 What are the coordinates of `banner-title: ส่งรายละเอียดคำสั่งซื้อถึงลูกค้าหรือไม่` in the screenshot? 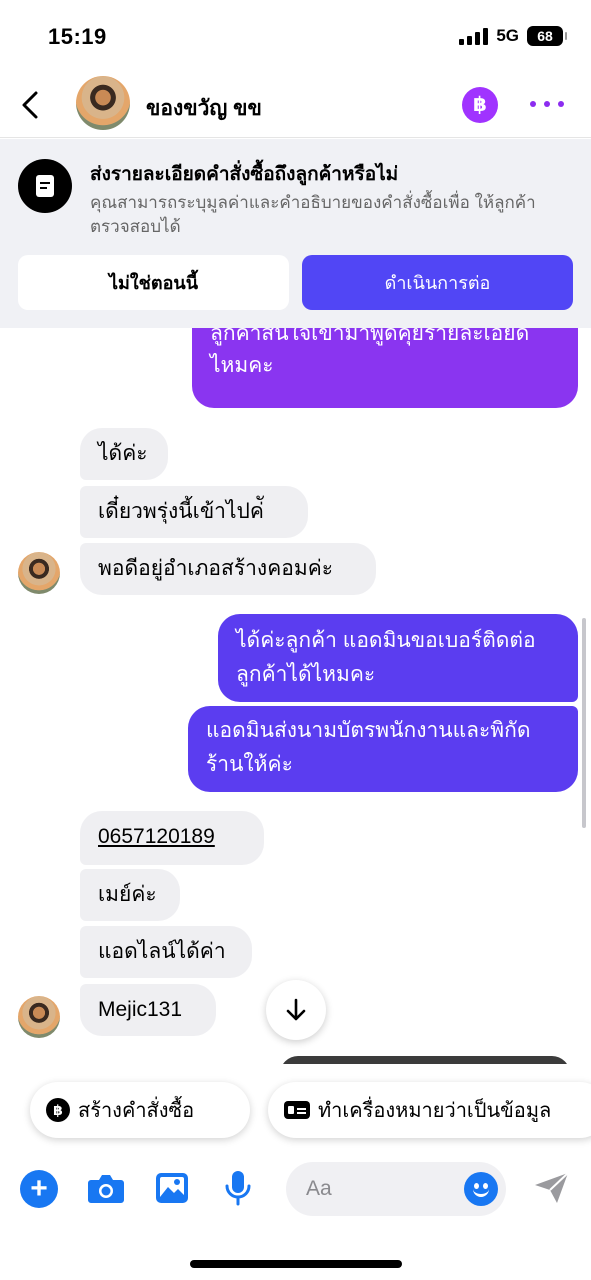 It's located at (244, 174).